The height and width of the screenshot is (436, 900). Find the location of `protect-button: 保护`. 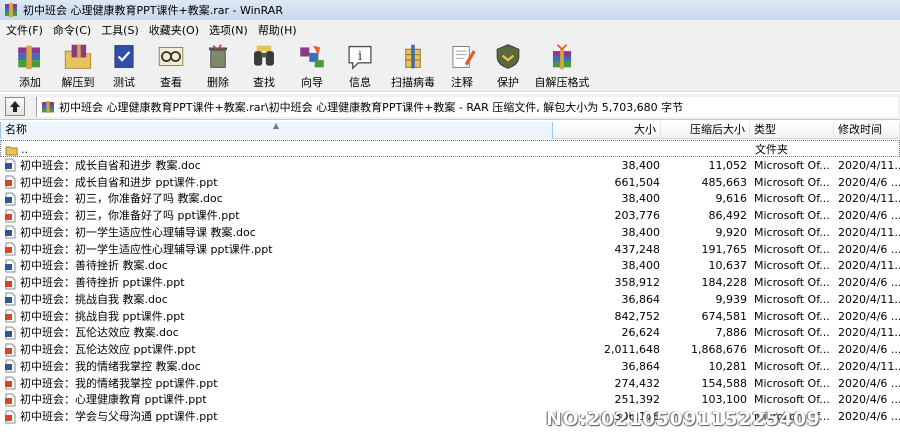

protect-button: 保护 is located at coordinates (508, 66).